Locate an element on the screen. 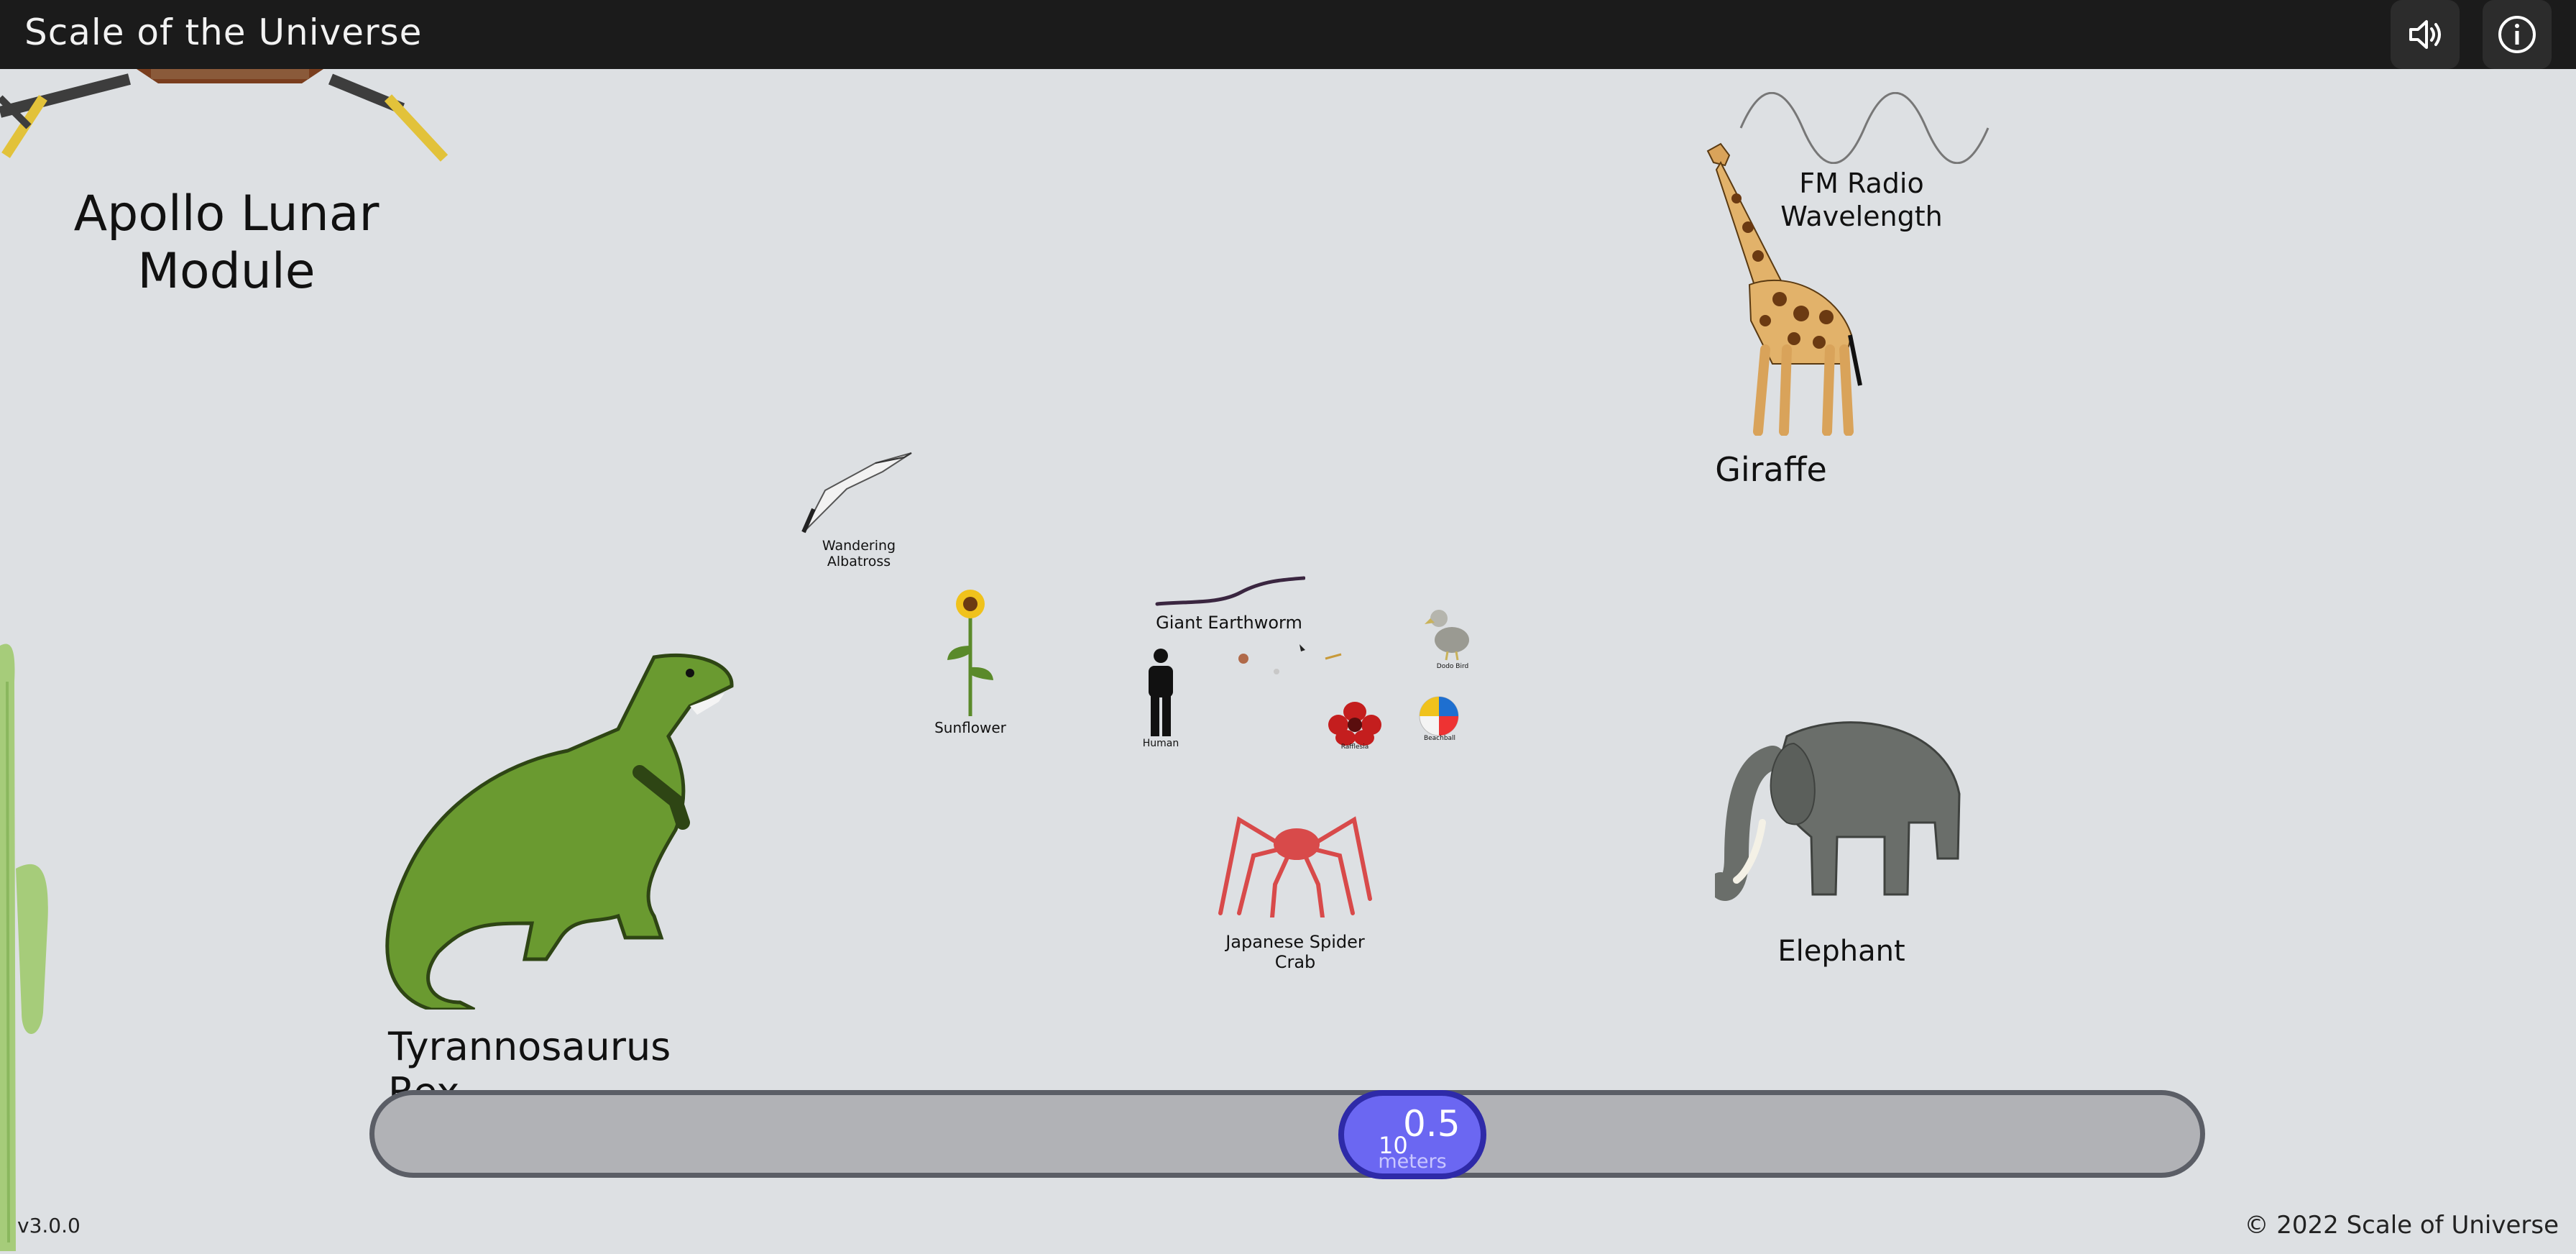  top-bar: Scale of the Universe is located at coordinates (1288, 34).